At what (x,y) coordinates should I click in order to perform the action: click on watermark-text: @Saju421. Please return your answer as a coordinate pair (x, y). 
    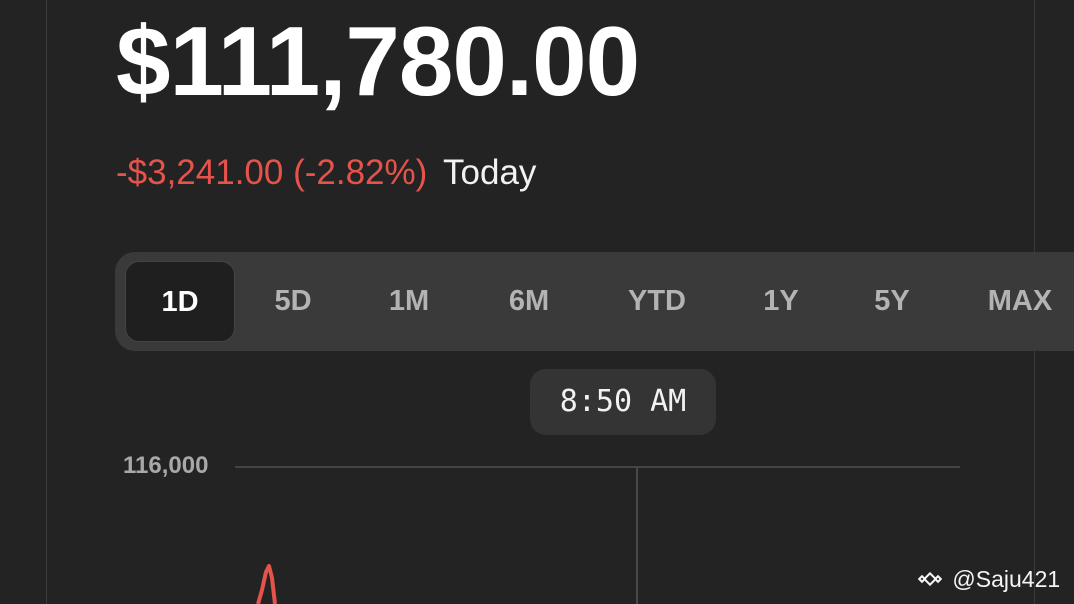
    Looking at the image, I should click on (1006, 579).